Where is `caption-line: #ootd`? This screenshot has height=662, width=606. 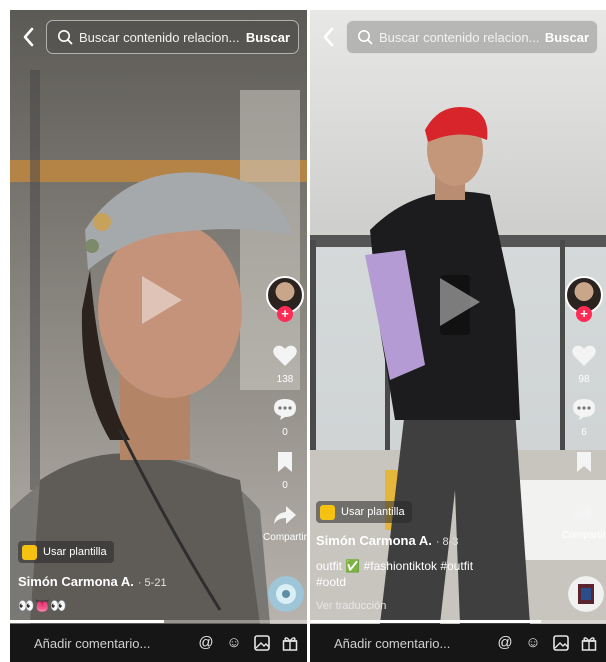 caption-line: #ootd is located at coordinates (331, 582).